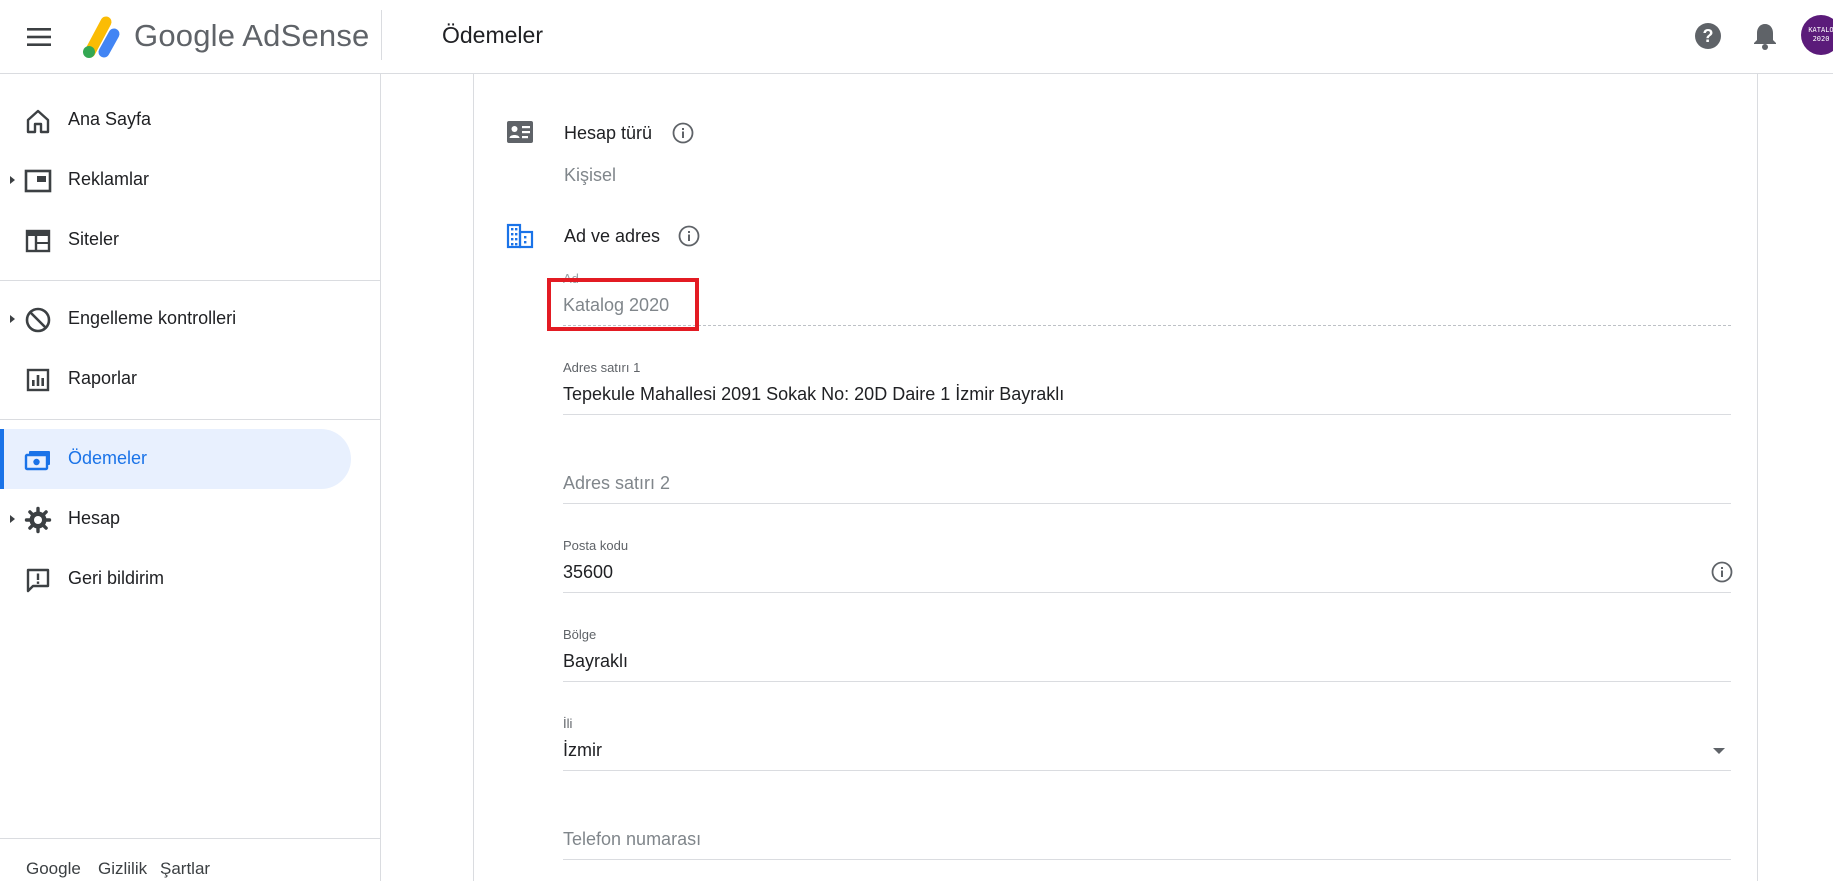  What do you see at coordinates (580, 634) in the screenshot?
I see `field-label: Bölge` at bounding box center [580, 634].